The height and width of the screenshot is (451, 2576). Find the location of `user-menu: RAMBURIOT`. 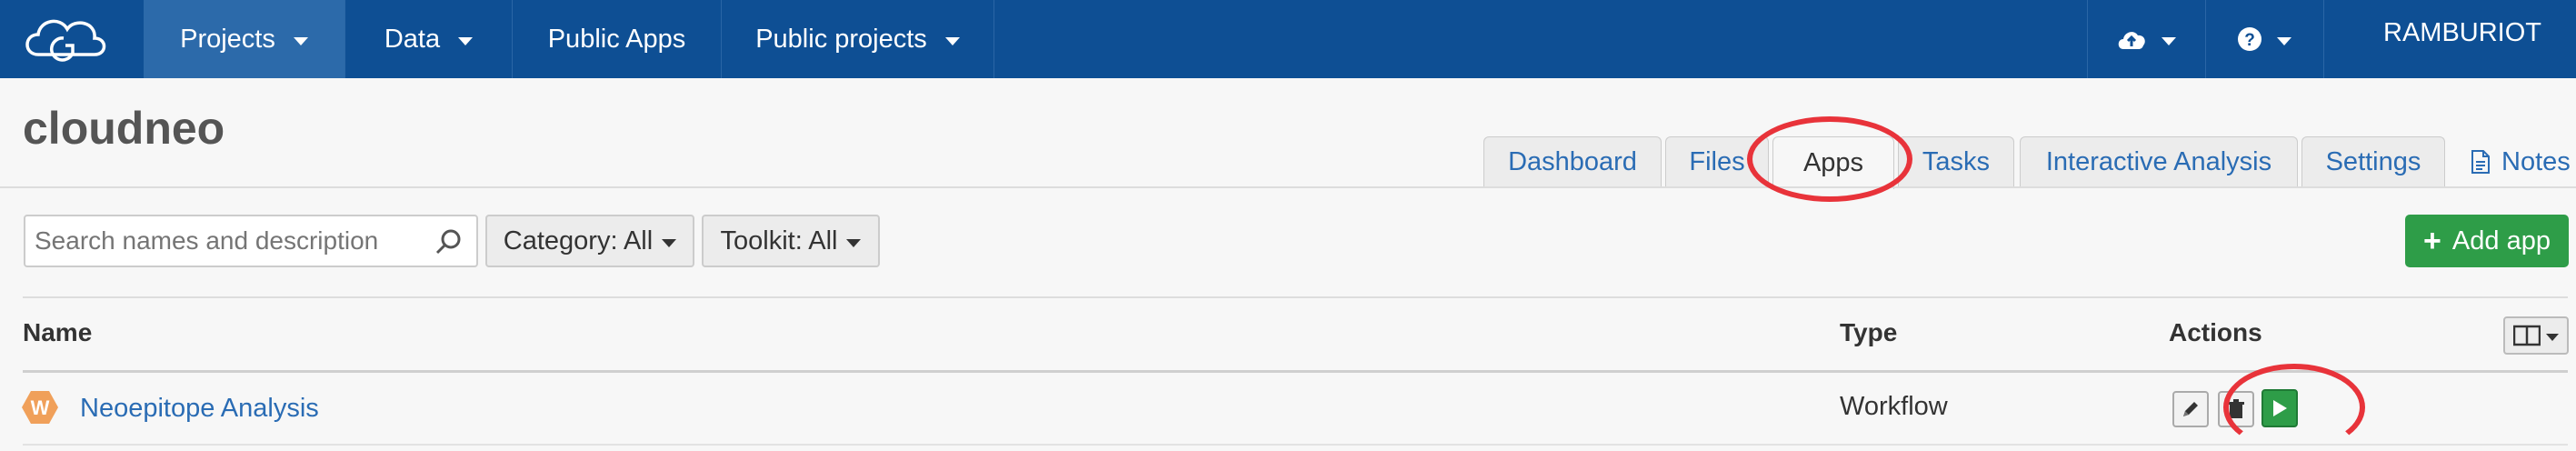

user-menu: RAMBURIOT is located at coordinates (2449, 39).